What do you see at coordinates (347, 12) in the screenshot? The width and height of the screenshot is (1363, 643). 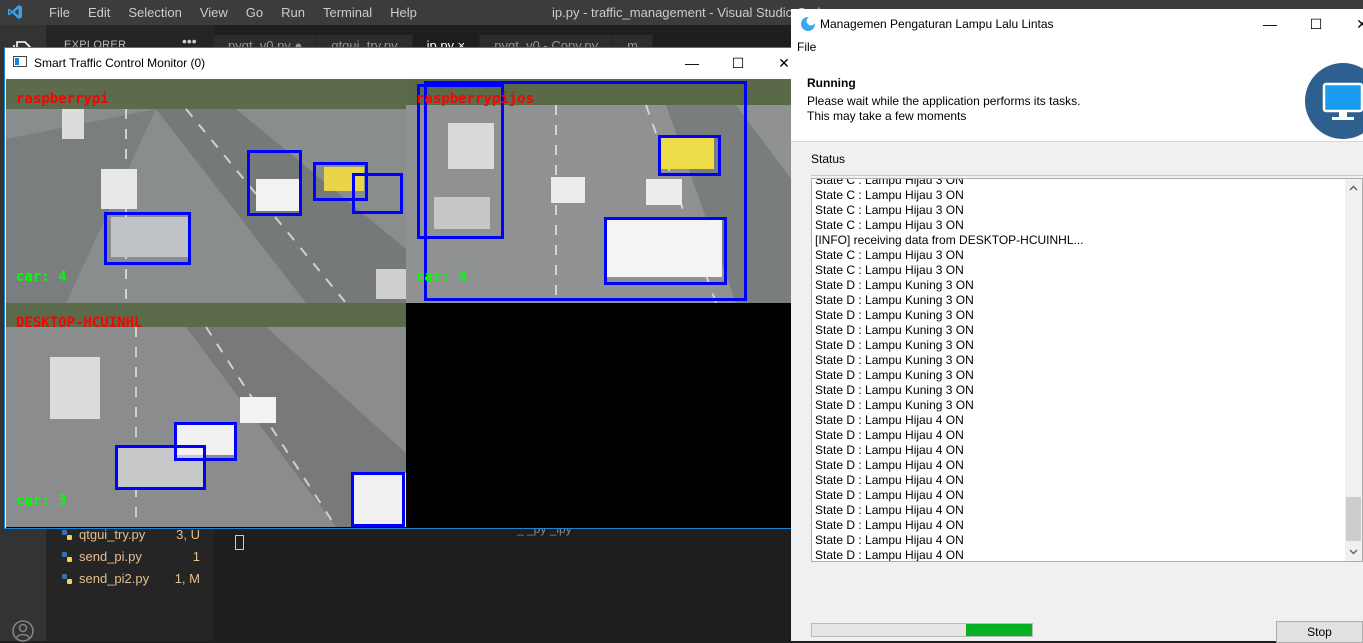 I see `menu-terminal: Terminal` at bounding box center [347, 12].